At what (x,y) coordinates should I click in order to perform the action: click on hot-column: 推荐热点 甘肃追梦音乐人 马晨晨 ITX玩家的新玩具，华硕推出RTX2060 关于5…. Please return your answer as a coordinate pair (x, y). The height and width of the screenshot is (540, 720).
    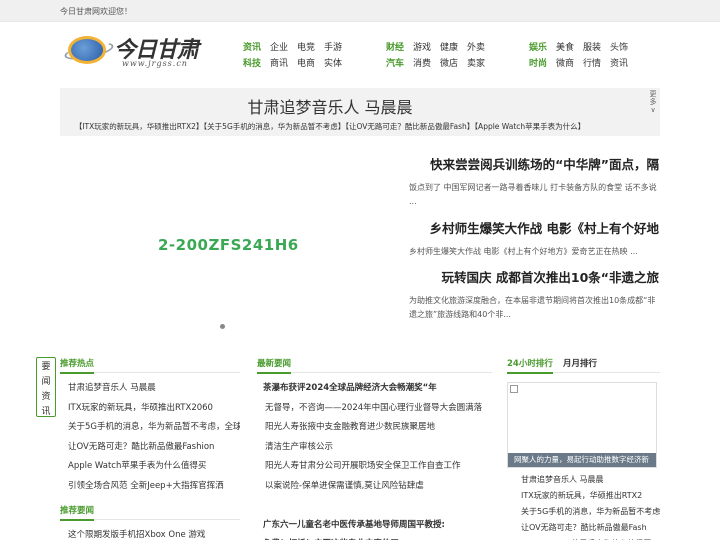
    Looking at the image, I should click on (150, 447).